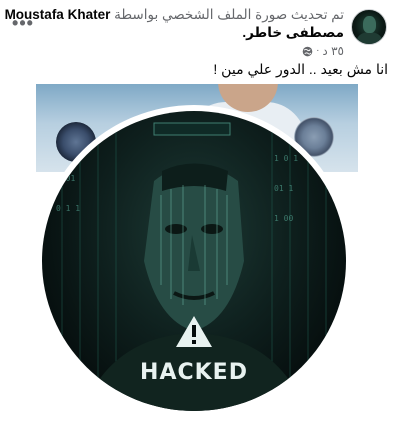 Image resolution: width=400 pixels, height=441 pixels. Describe the element at coordinates (283, 218) in the screenshot. I see `svg-text: 1 00` at that location.